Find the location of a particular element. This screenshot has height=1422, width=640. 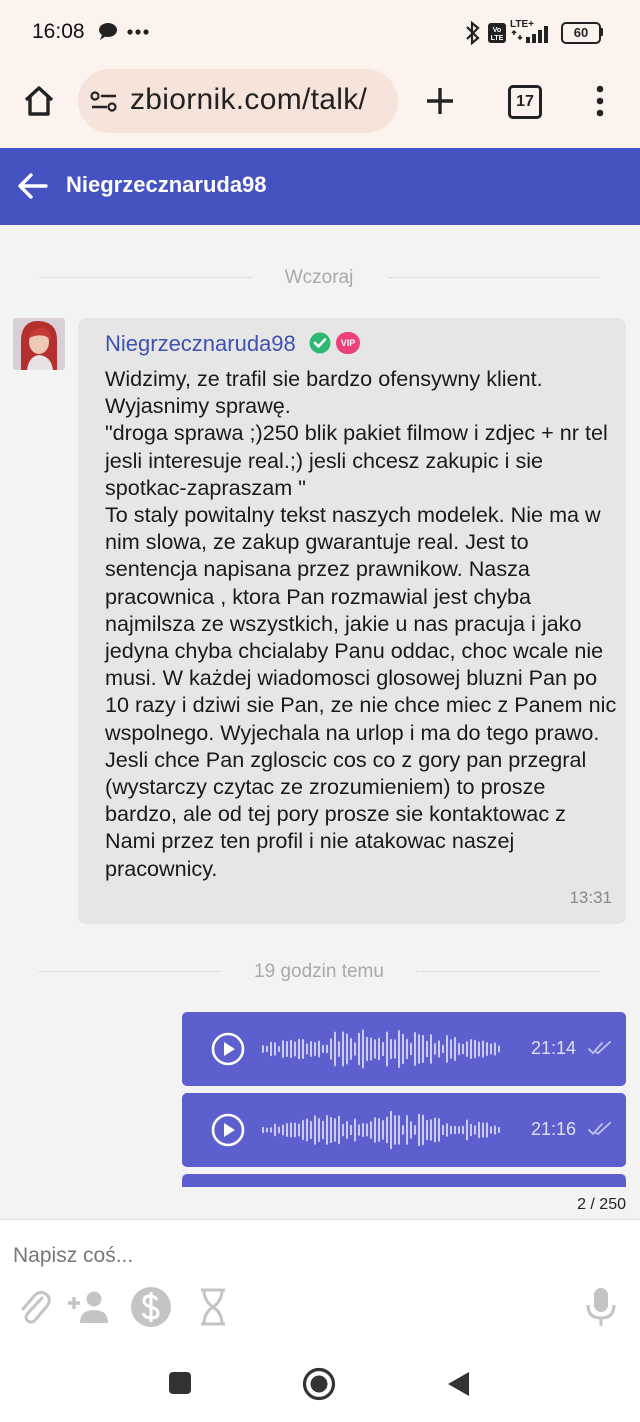

day-divider-label: Wczoraj is located at coordinates (319, 277).